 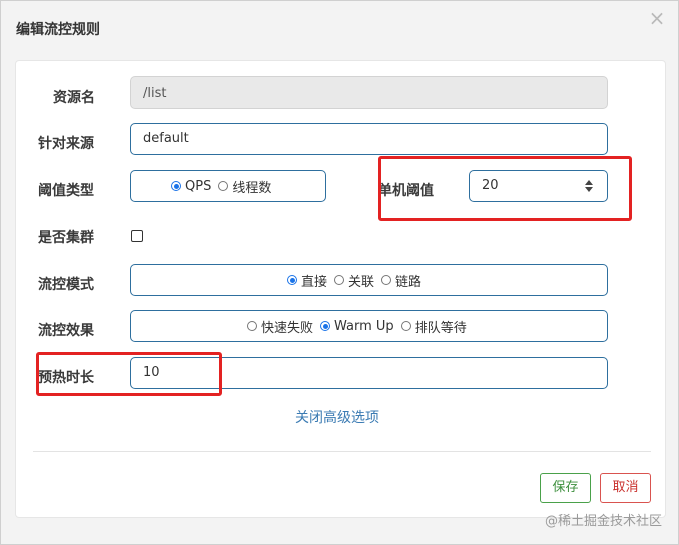 I want to click on warmup-highlight-box, so click(x=129, y=374).